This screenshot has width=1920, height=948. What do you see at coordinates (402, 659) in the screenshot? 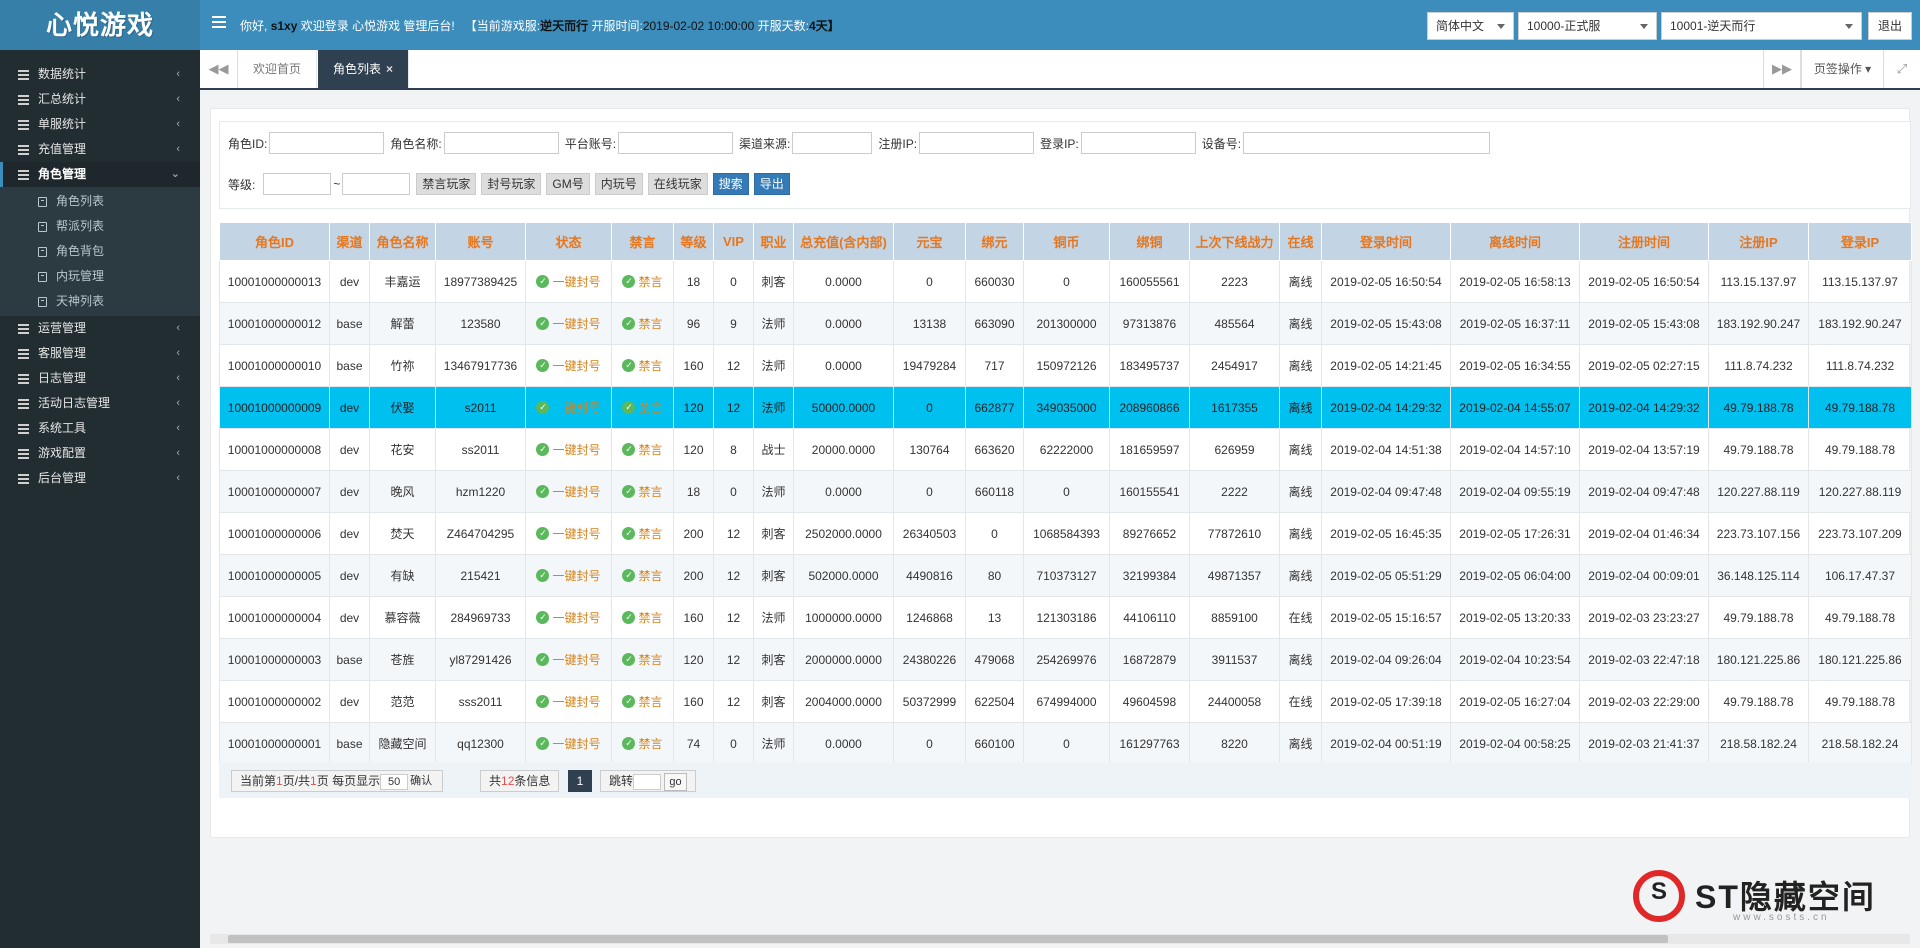
I see `cell-role-name: 苍旌` at bounding box center [402, 659].